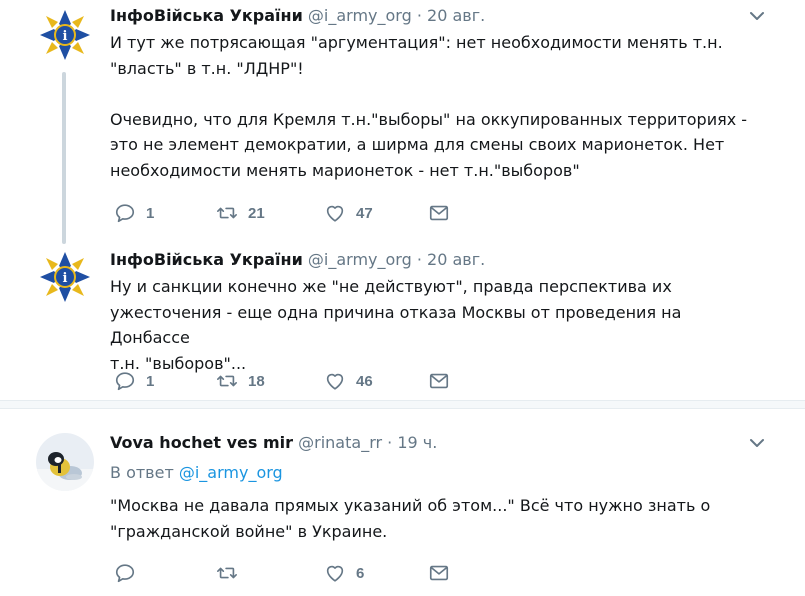 The image size is (805, 596). I want to click on tweet-header: Vova hochet ves mir @rinata_rr · 19 ч., so click(273, 443).